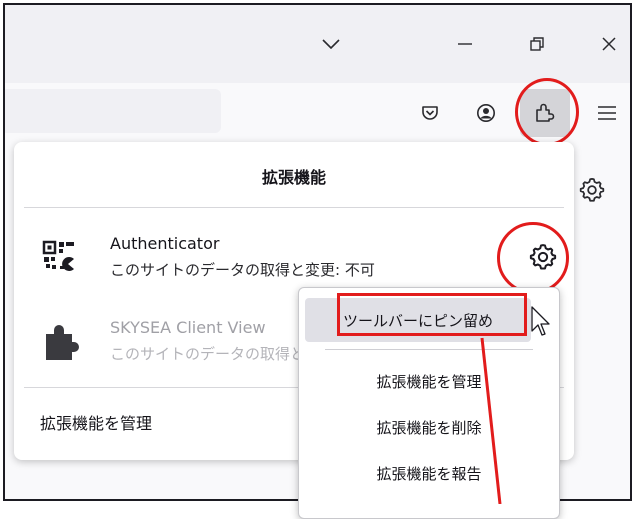 The width and height of the screenshot is (635, 519). What do you see at coordinates (113, 111) in the screenshot?
I see `url-bar` at bounding box center [113, 111].